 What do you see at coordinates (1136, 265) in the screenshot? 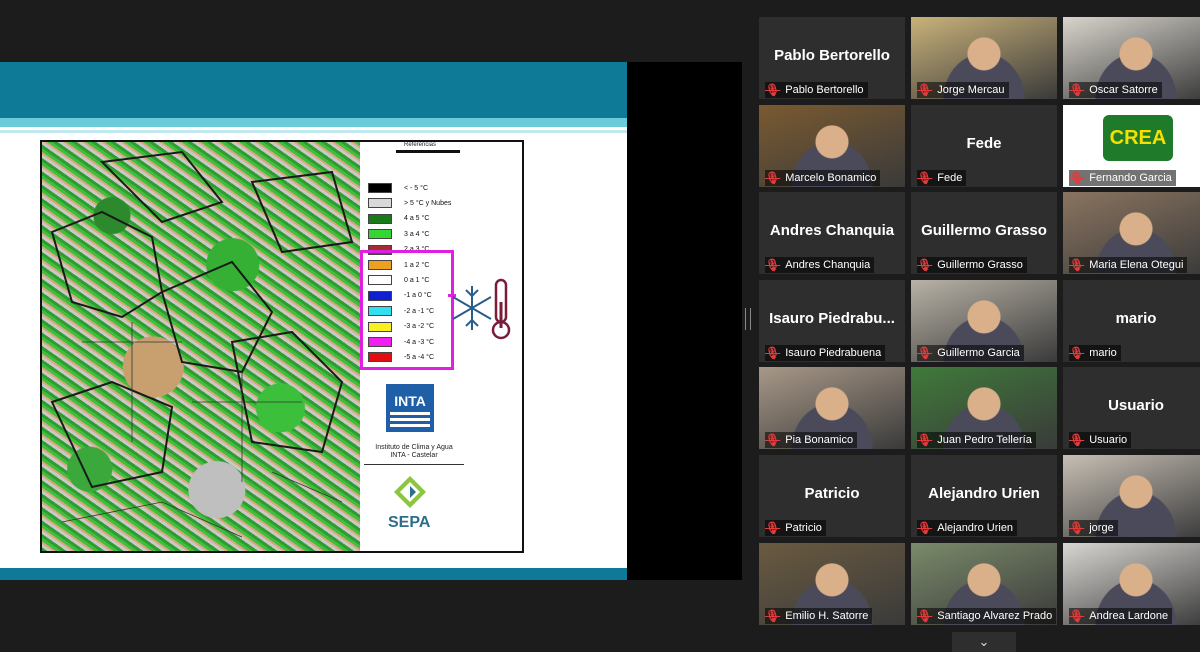
I see `participant-name: Maria Elena Otegui` at bounding box center [1136, 265].